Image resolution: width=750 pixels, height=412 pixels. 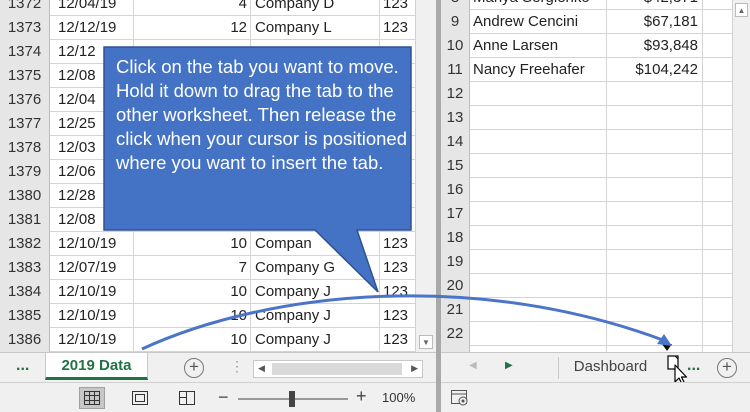 What do you see at coordinates (338, 369) in the screenshot?
I see `left-horizontal-scrollbar: ◀ ▶` at bounding box center [338, 369].